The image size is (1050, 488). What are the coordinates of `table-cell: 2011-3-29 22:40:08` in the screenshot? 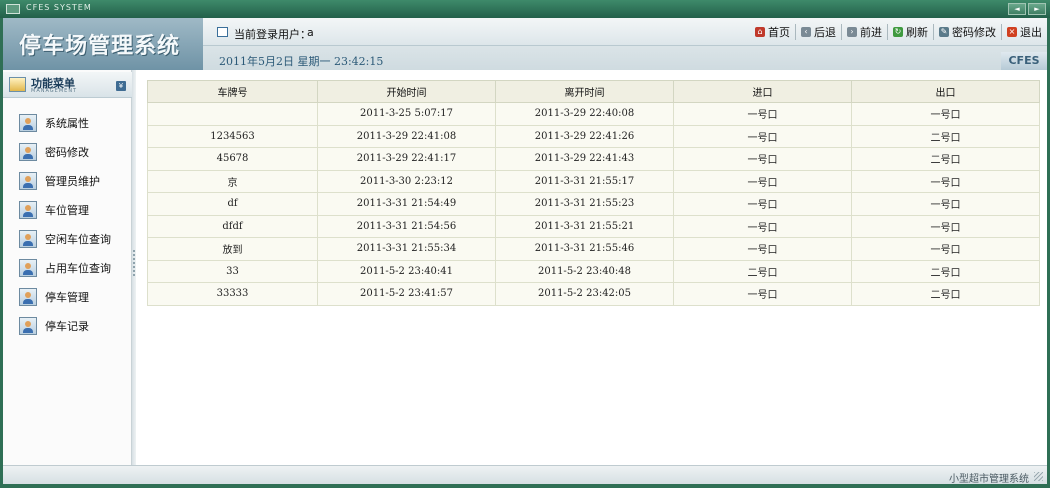 It's located at (584, 114).